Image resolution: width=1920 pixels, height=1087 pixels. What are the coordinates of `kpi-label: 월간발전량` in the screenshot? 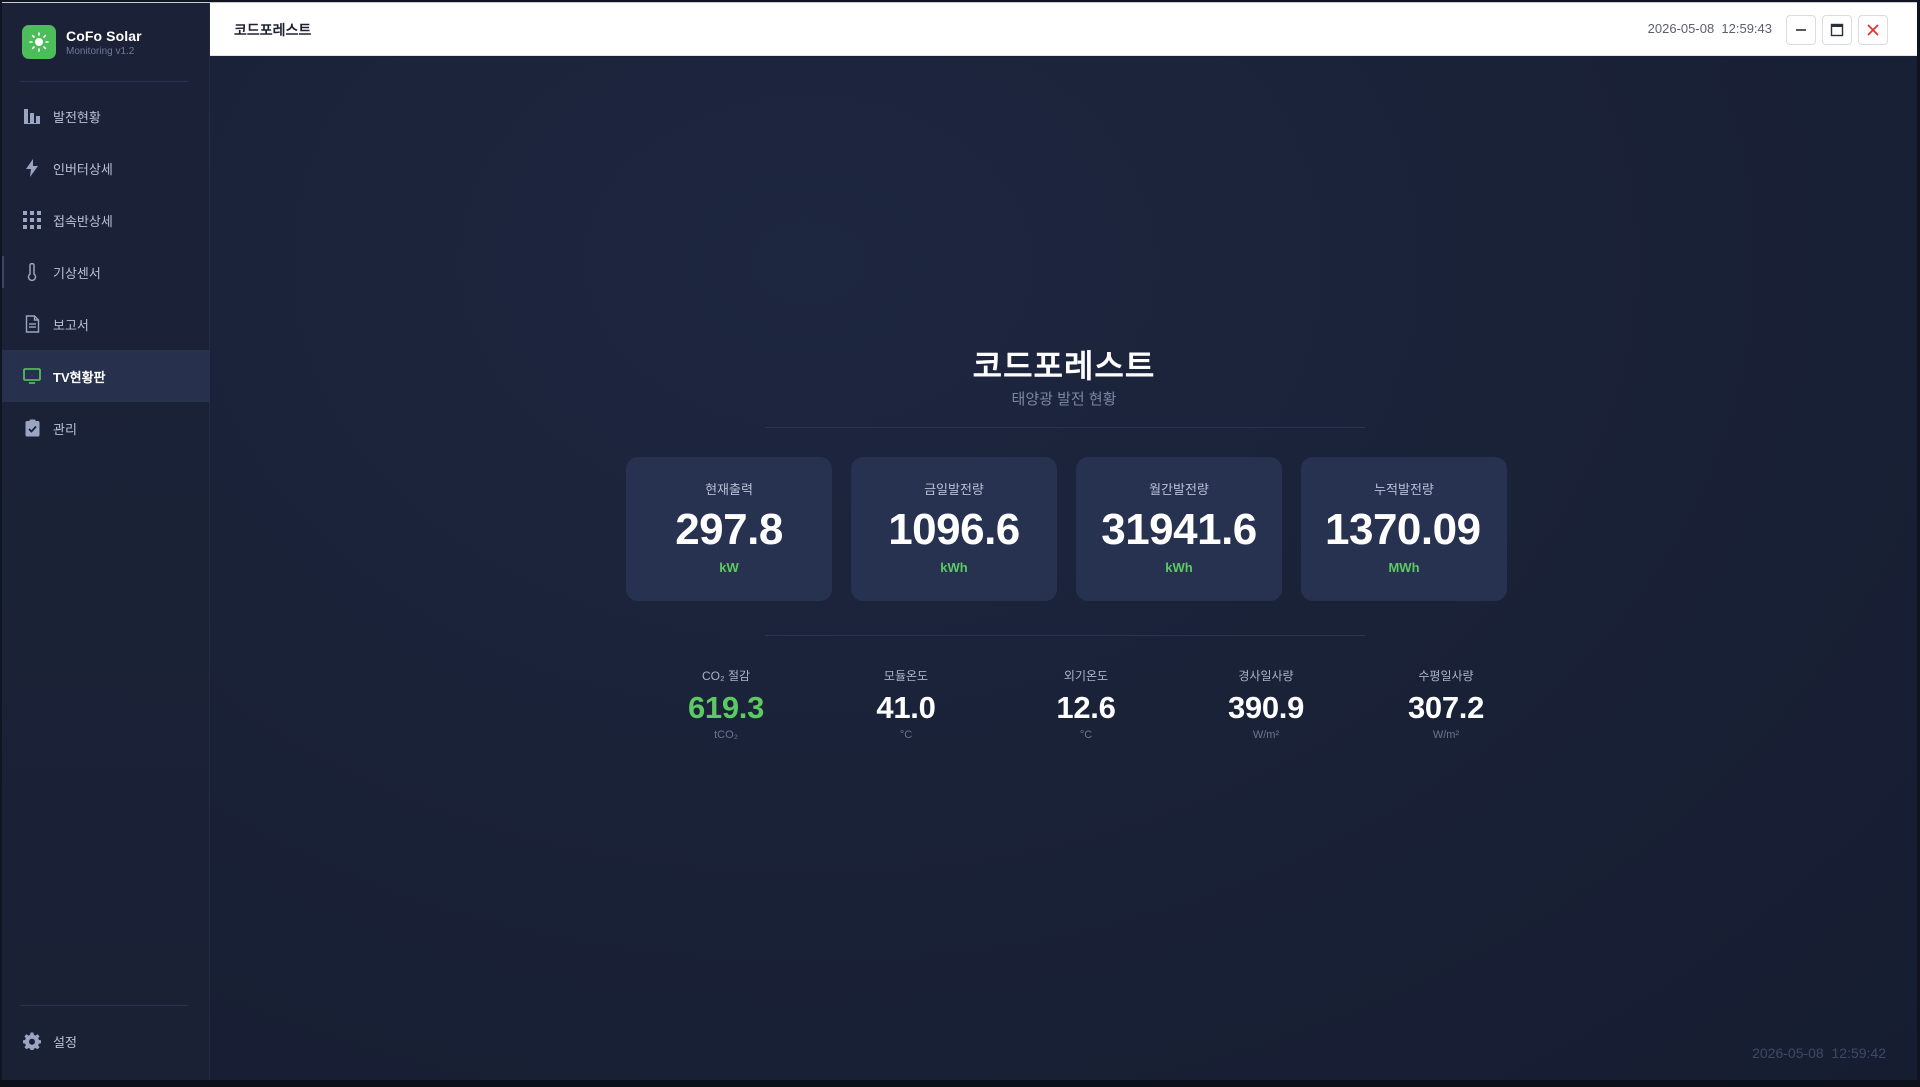 It's located at (1179, 489).